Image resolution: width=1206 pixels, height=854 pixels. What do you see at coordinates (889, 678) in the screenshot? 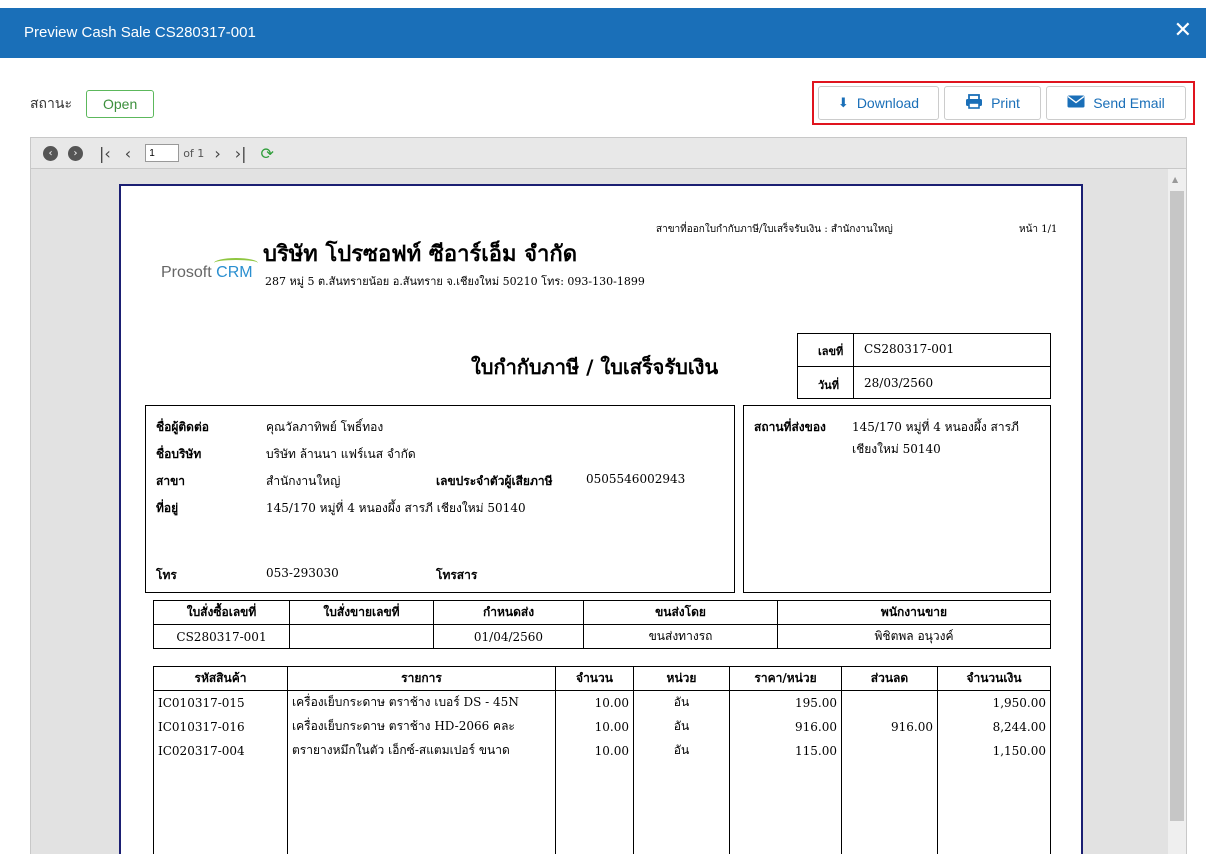
I see `item-header: ส่วนลด` at bounding box center [889, 678].